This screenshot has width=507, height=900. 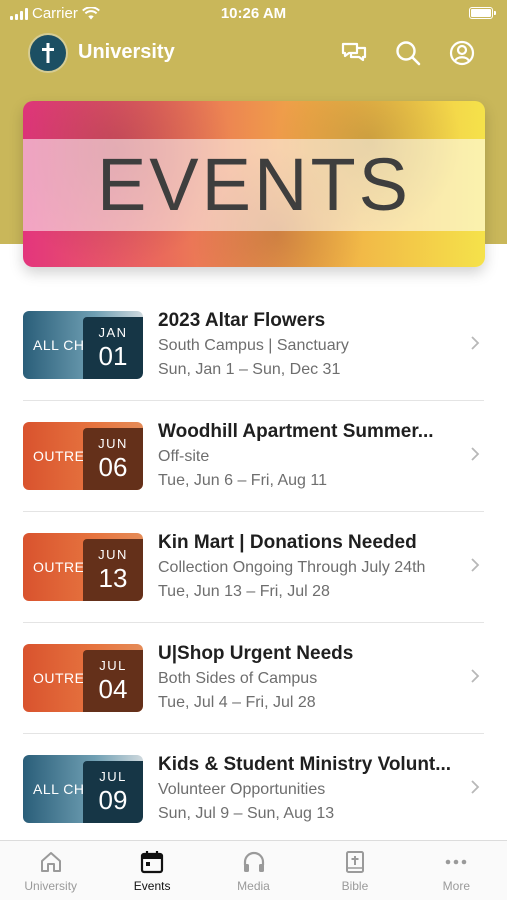 What do you see at coordinates (152, 862) in the screenshot?
I see `calendar-icon` at bounding box center [152, 862].